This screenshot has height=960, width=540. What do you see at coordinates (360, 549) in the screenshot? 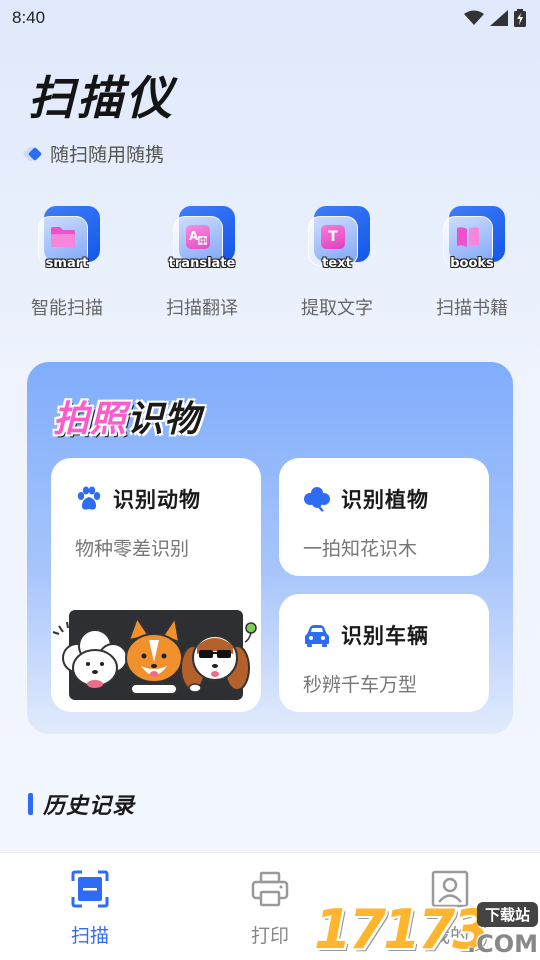
I see `recognize-plant-subtitle: 一拍知花识木` at bounding box center [360, 549].